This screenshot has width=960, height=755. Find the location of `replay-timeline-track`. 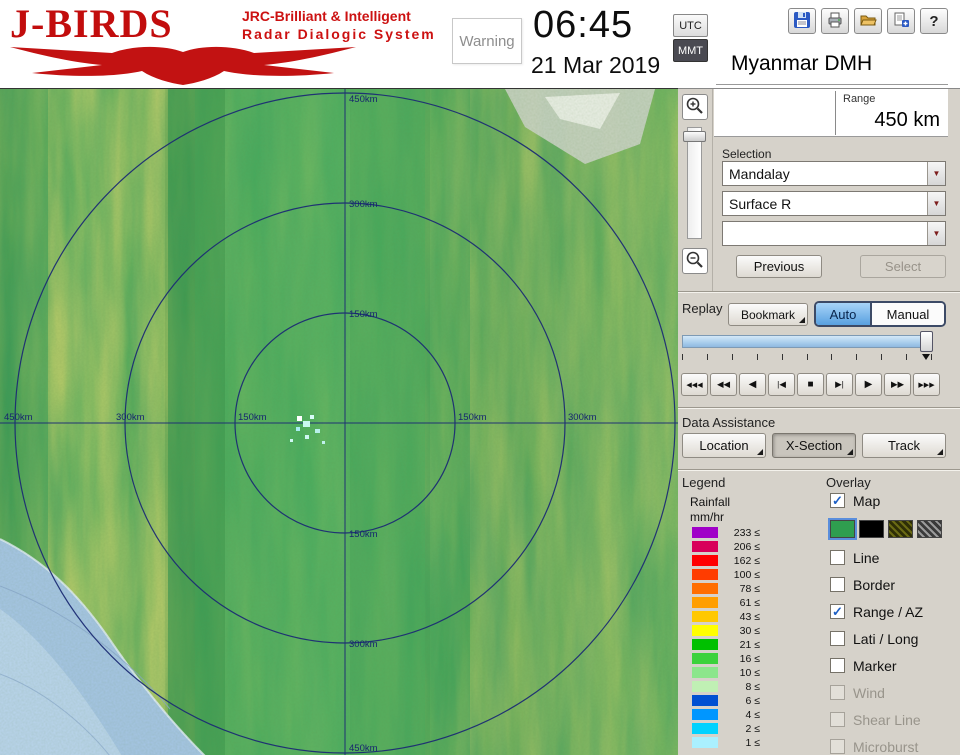

replay-timeline-track is located at coordinates (807, 341).